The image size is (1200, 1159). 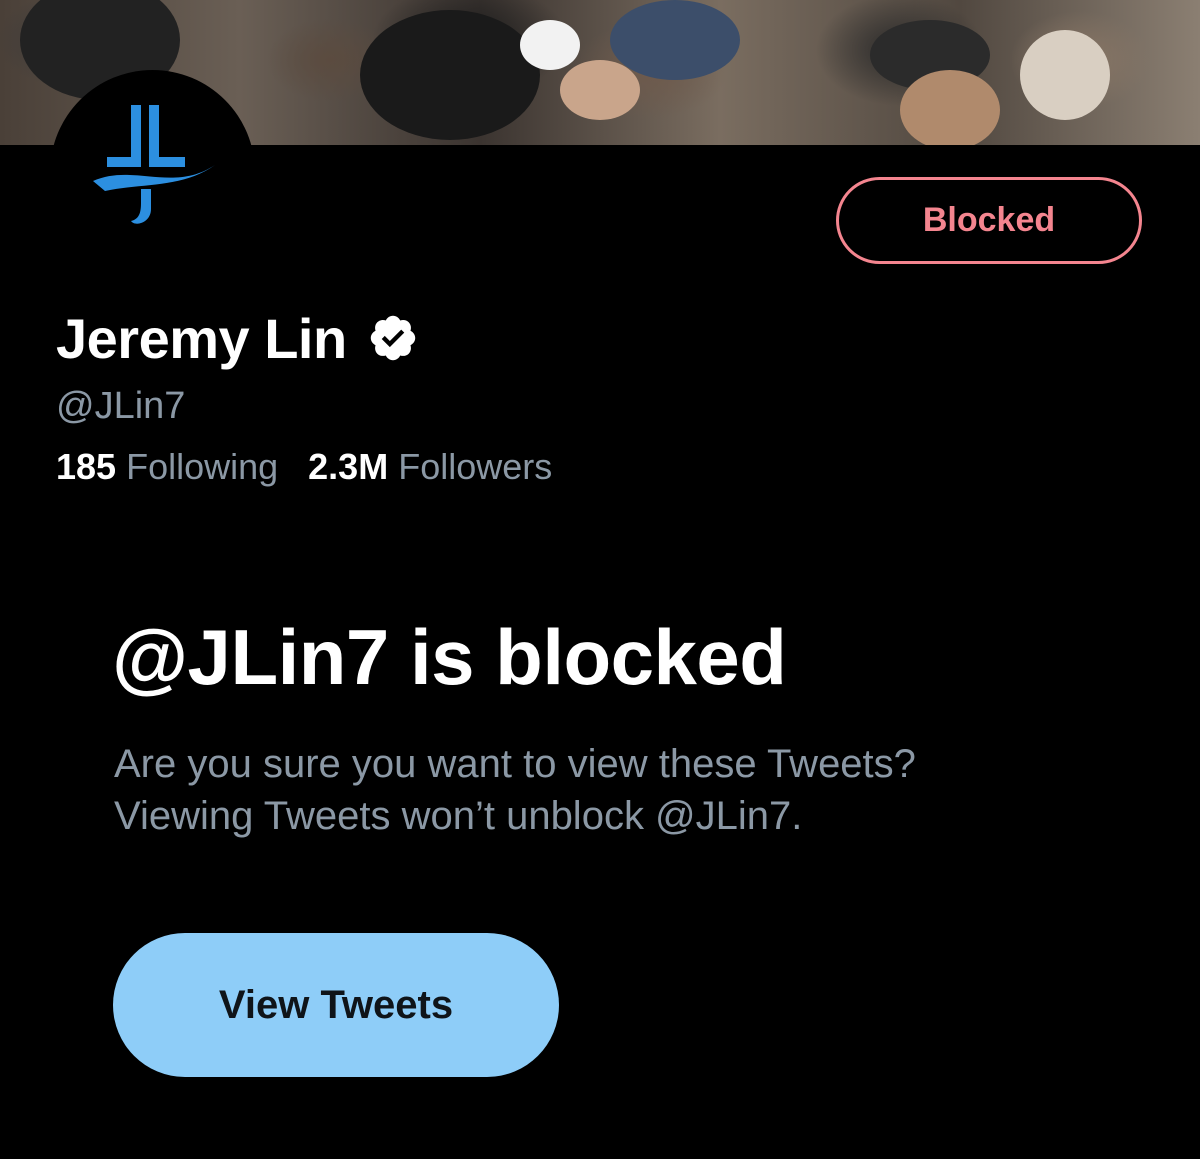 I want to click on verified-badge-icon, so click(x=392, y=338).